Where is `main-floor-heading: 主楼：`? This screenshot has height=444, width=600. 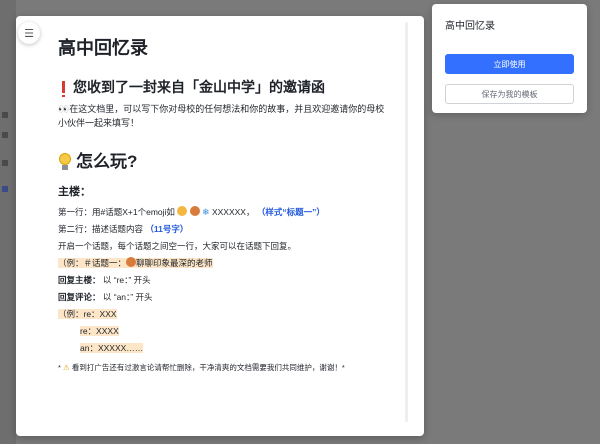
main-floor-heading: 主楼： is located at coordinates (74, 192).